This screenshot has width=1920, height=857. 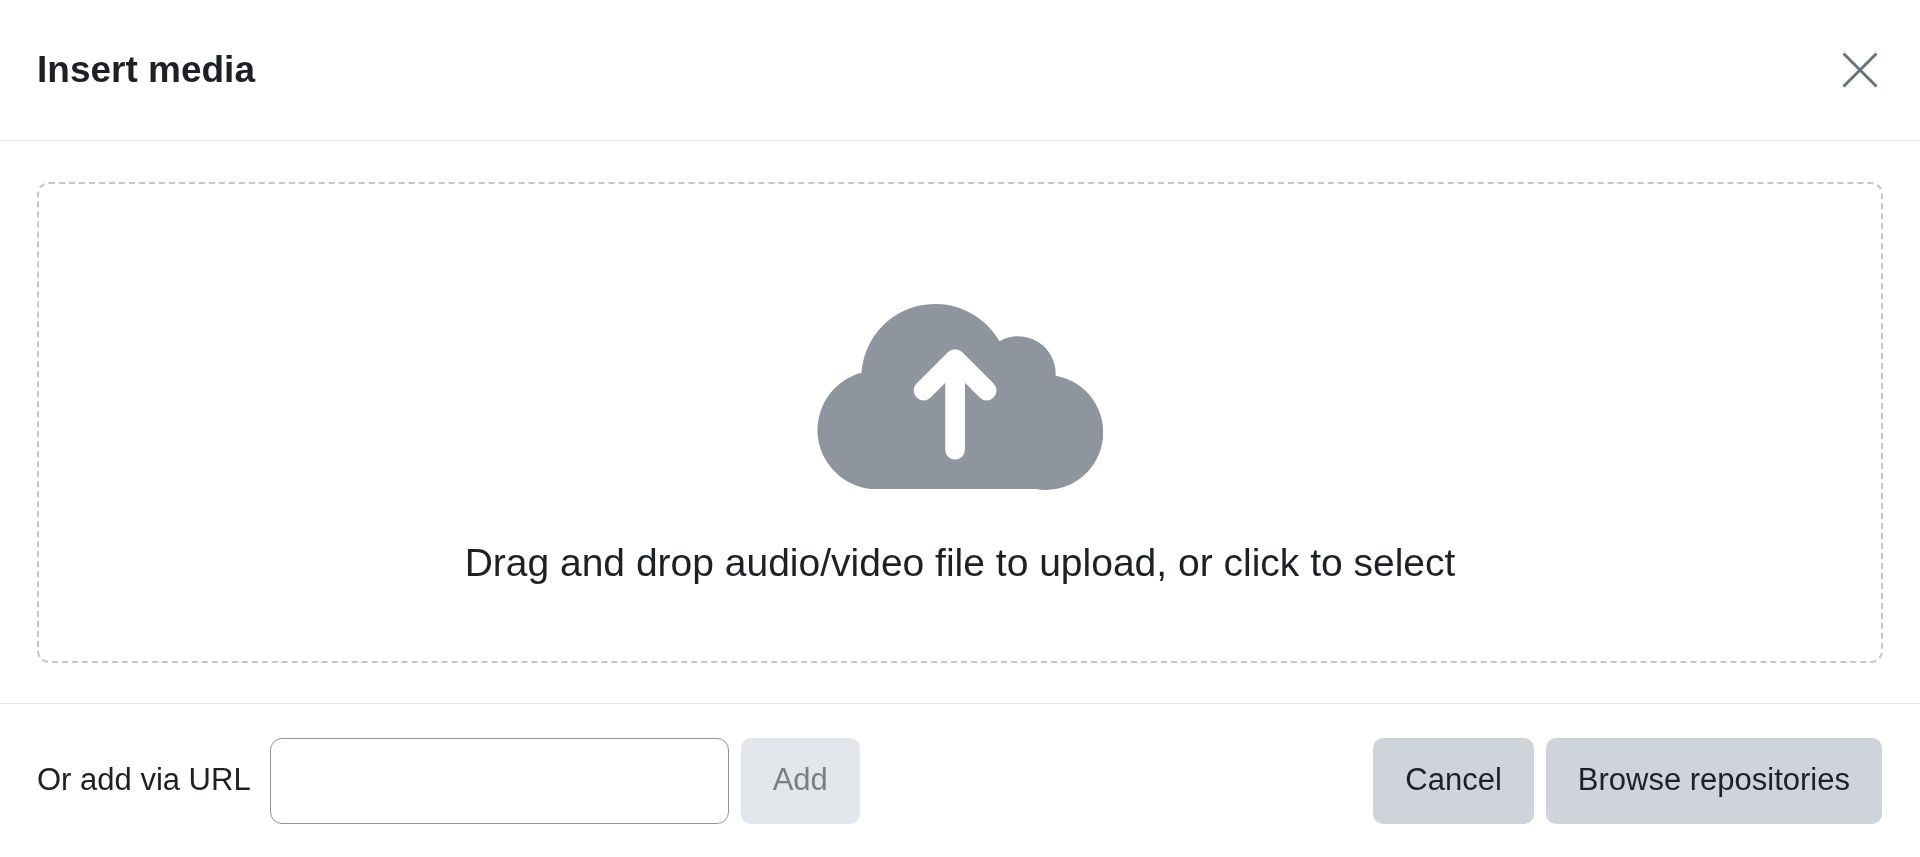 I want to click on url-label: Or add via URL, so click(x=144, y=780).